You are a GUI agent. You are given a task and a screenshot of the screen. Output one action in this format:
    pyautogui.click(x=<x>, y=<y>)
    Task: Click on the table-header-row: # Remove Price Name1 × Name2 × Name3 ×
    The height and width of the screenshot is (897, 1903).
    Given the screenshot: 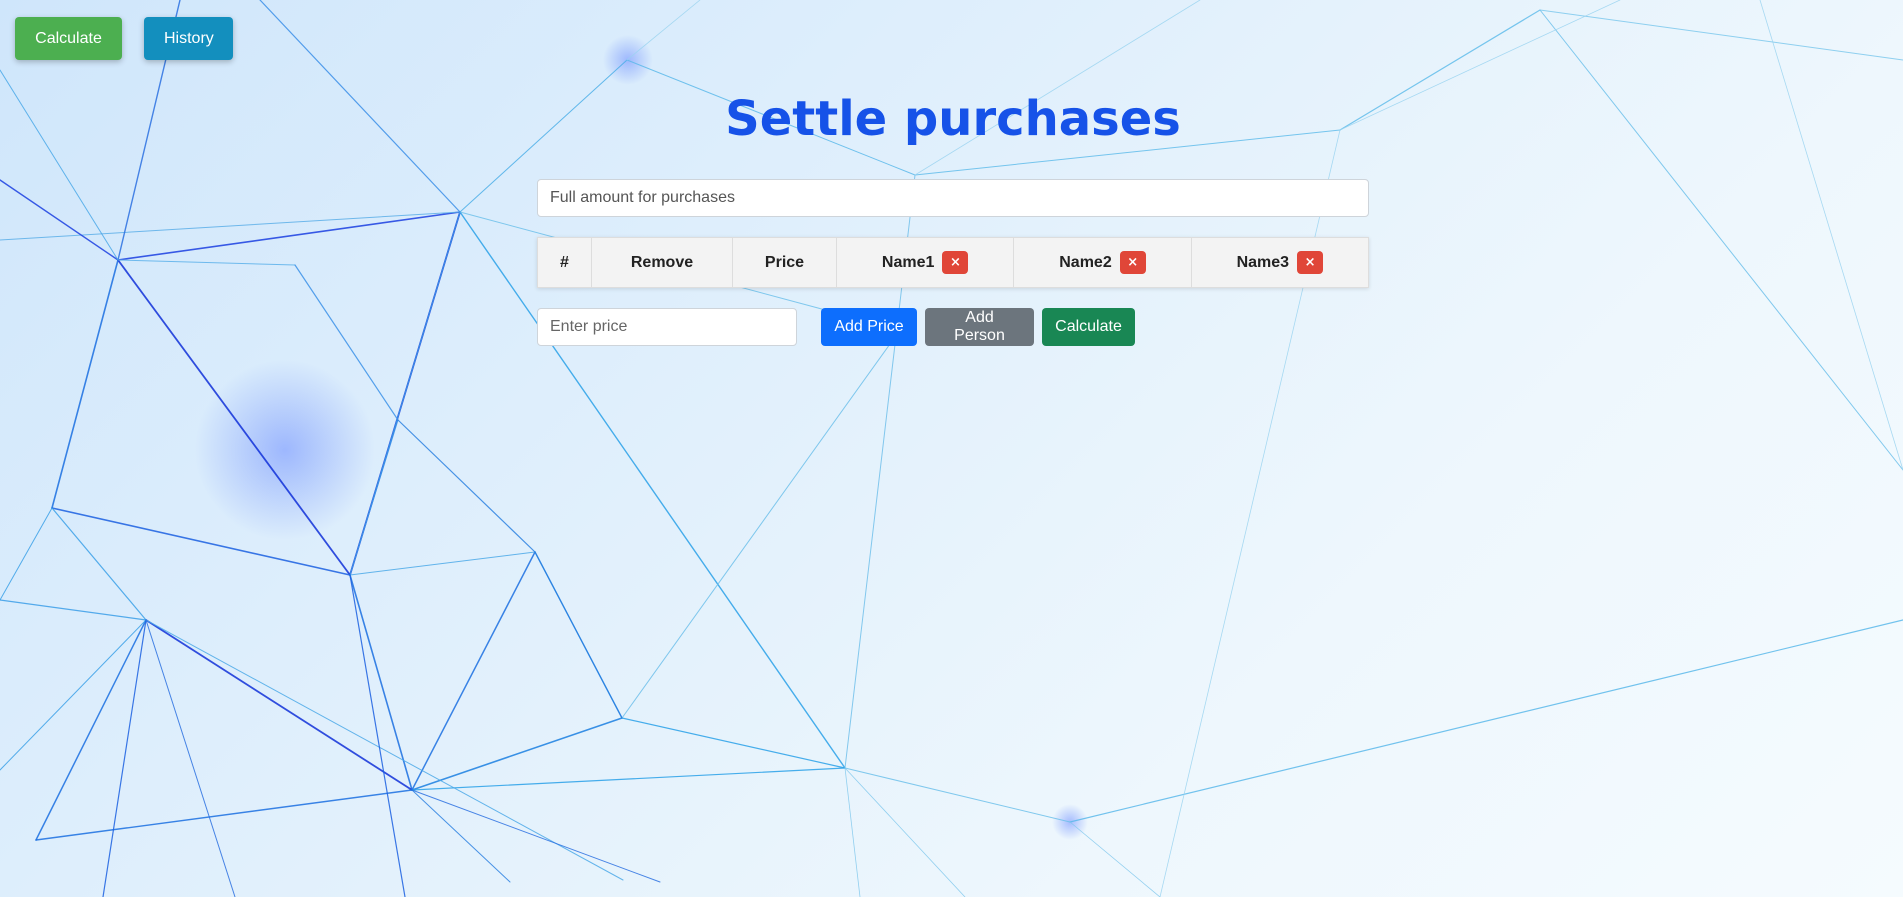 What is the action you would take?
    pyautogui.click(x=953, y=262)
    